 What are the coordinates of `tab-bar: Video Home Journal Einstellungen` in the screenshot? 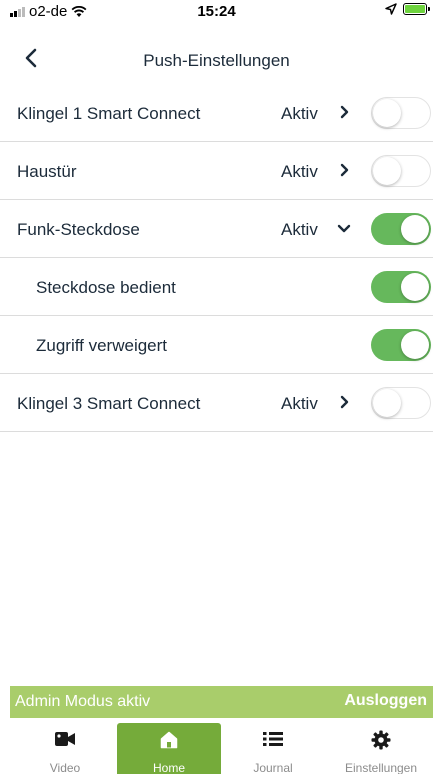 It's located at (216, 746).